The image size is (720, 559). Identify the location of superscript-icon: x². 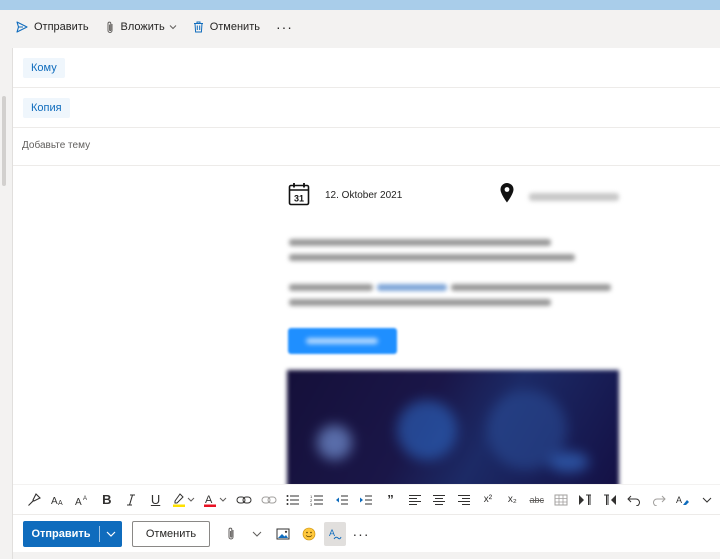
(488, 499).